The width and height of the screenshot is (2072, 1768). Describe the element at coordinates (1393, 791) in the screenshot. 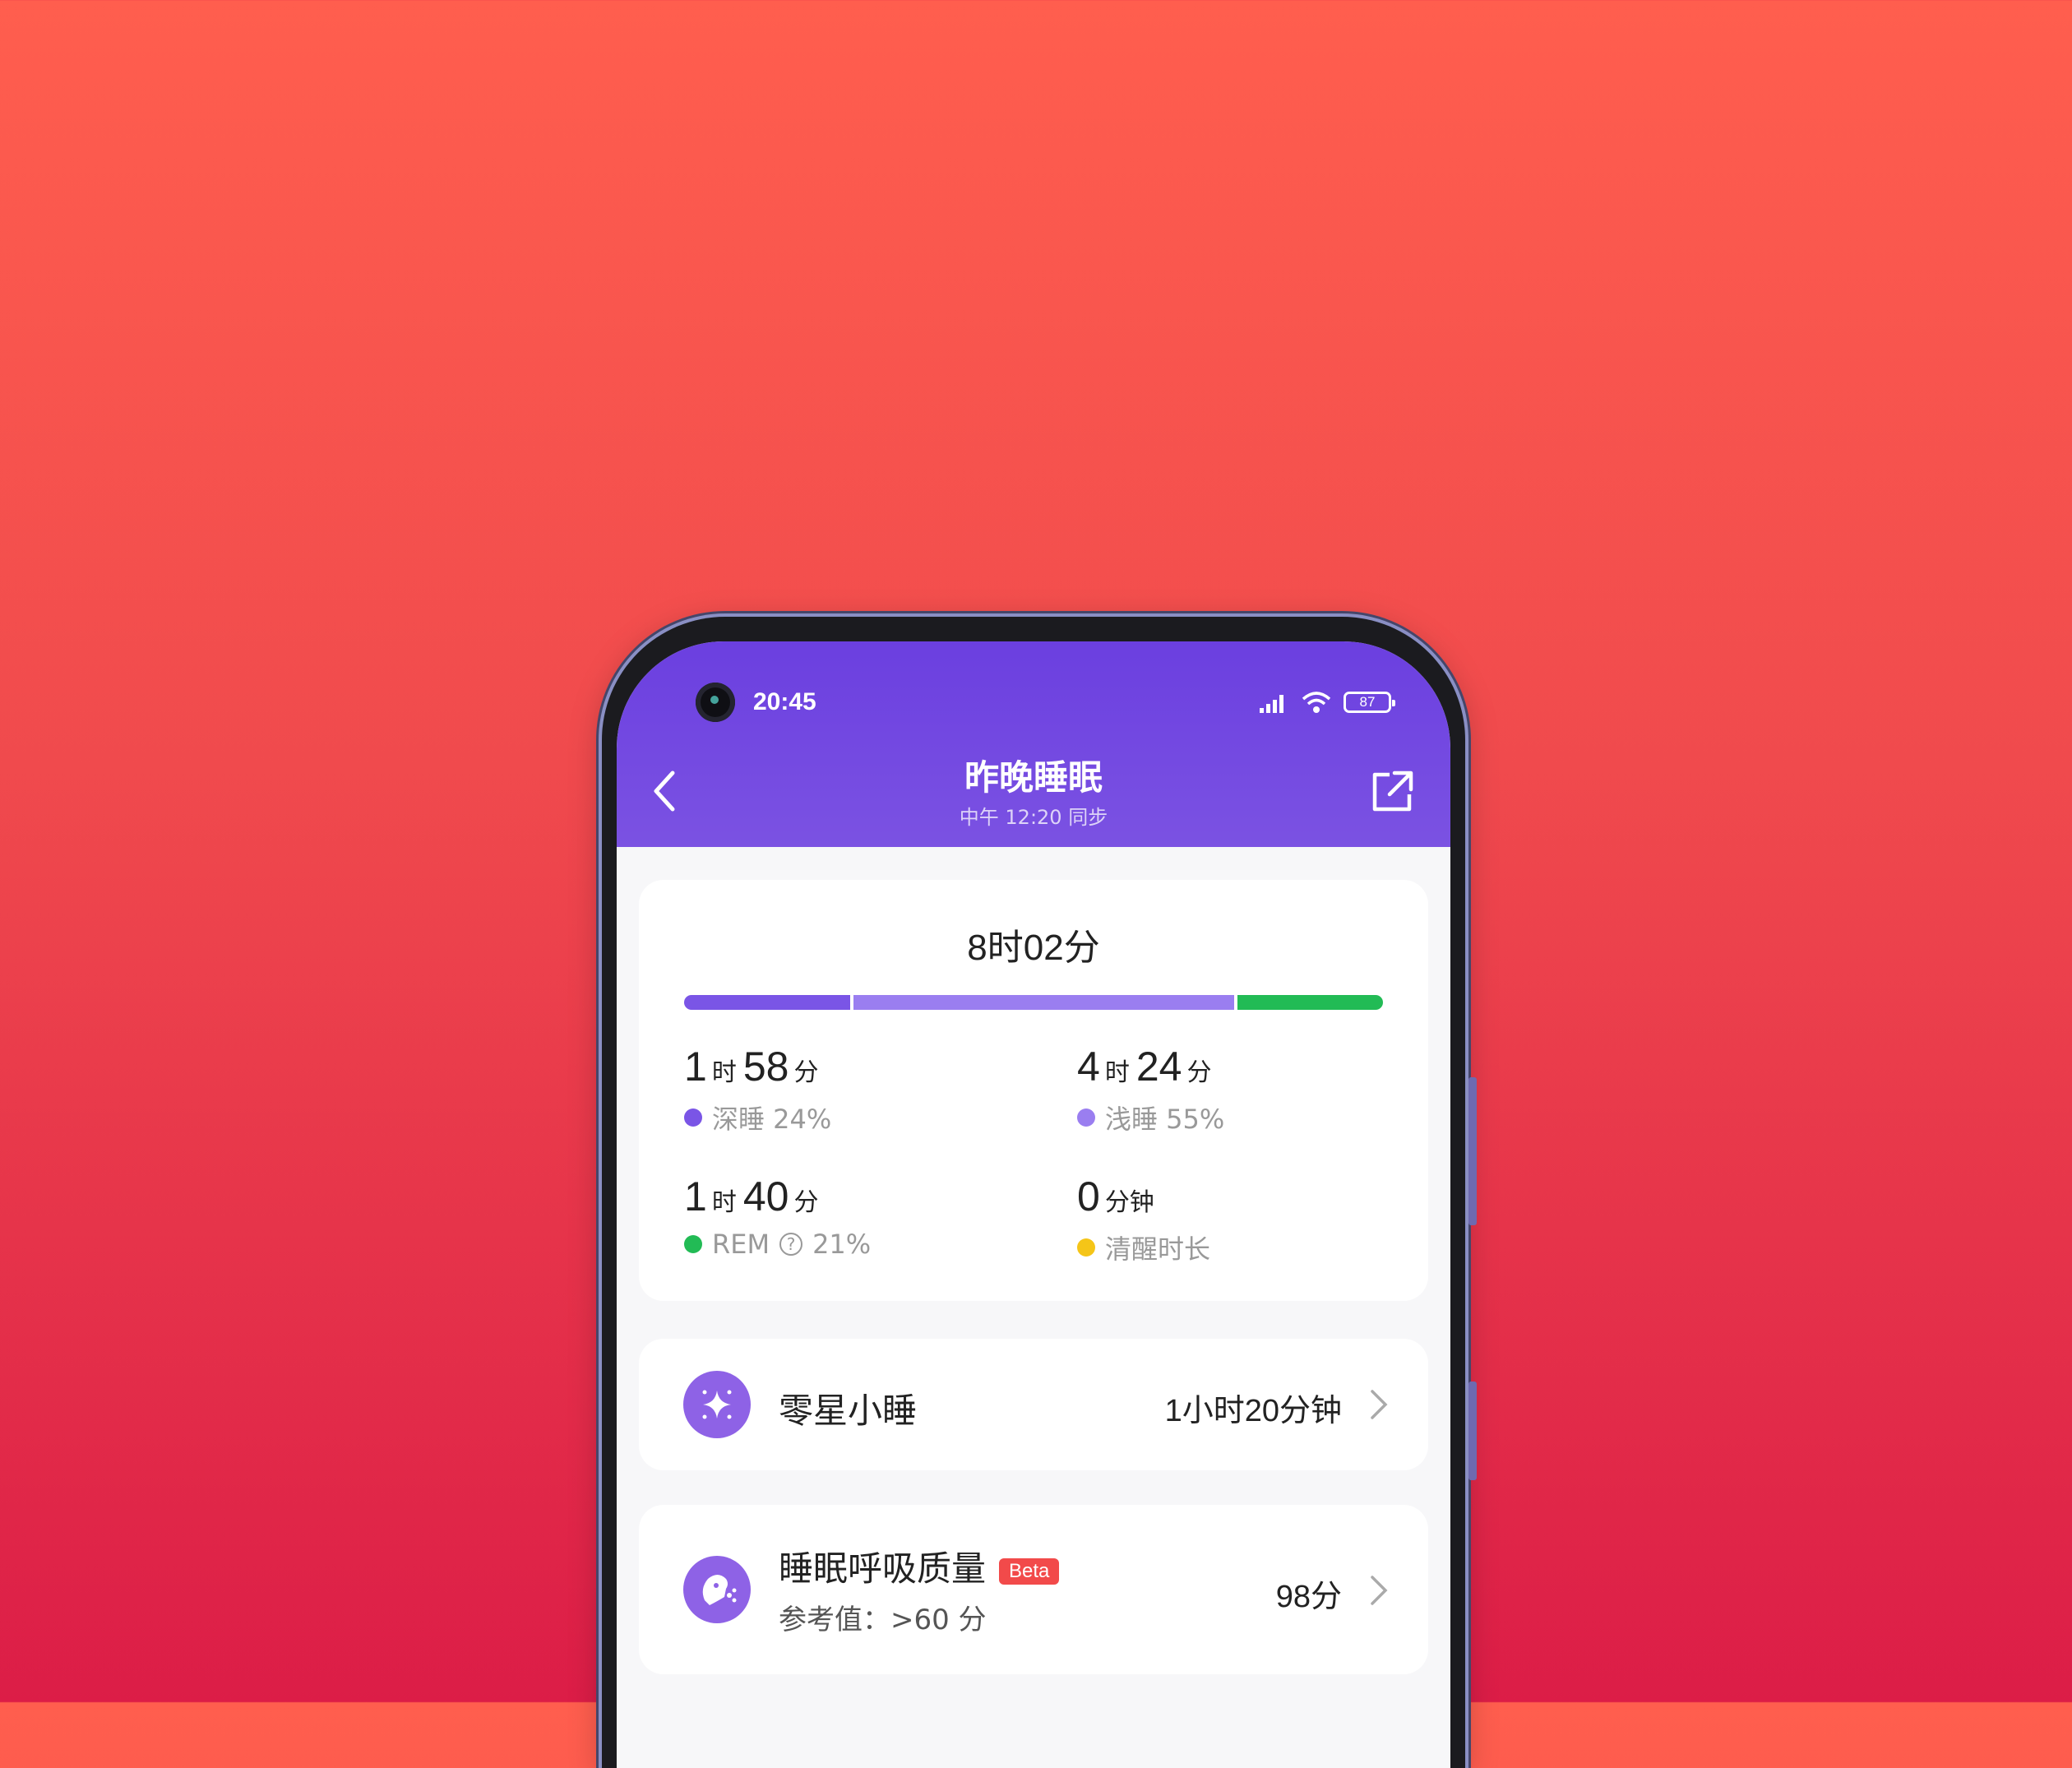

I see `share-icon` at that location.